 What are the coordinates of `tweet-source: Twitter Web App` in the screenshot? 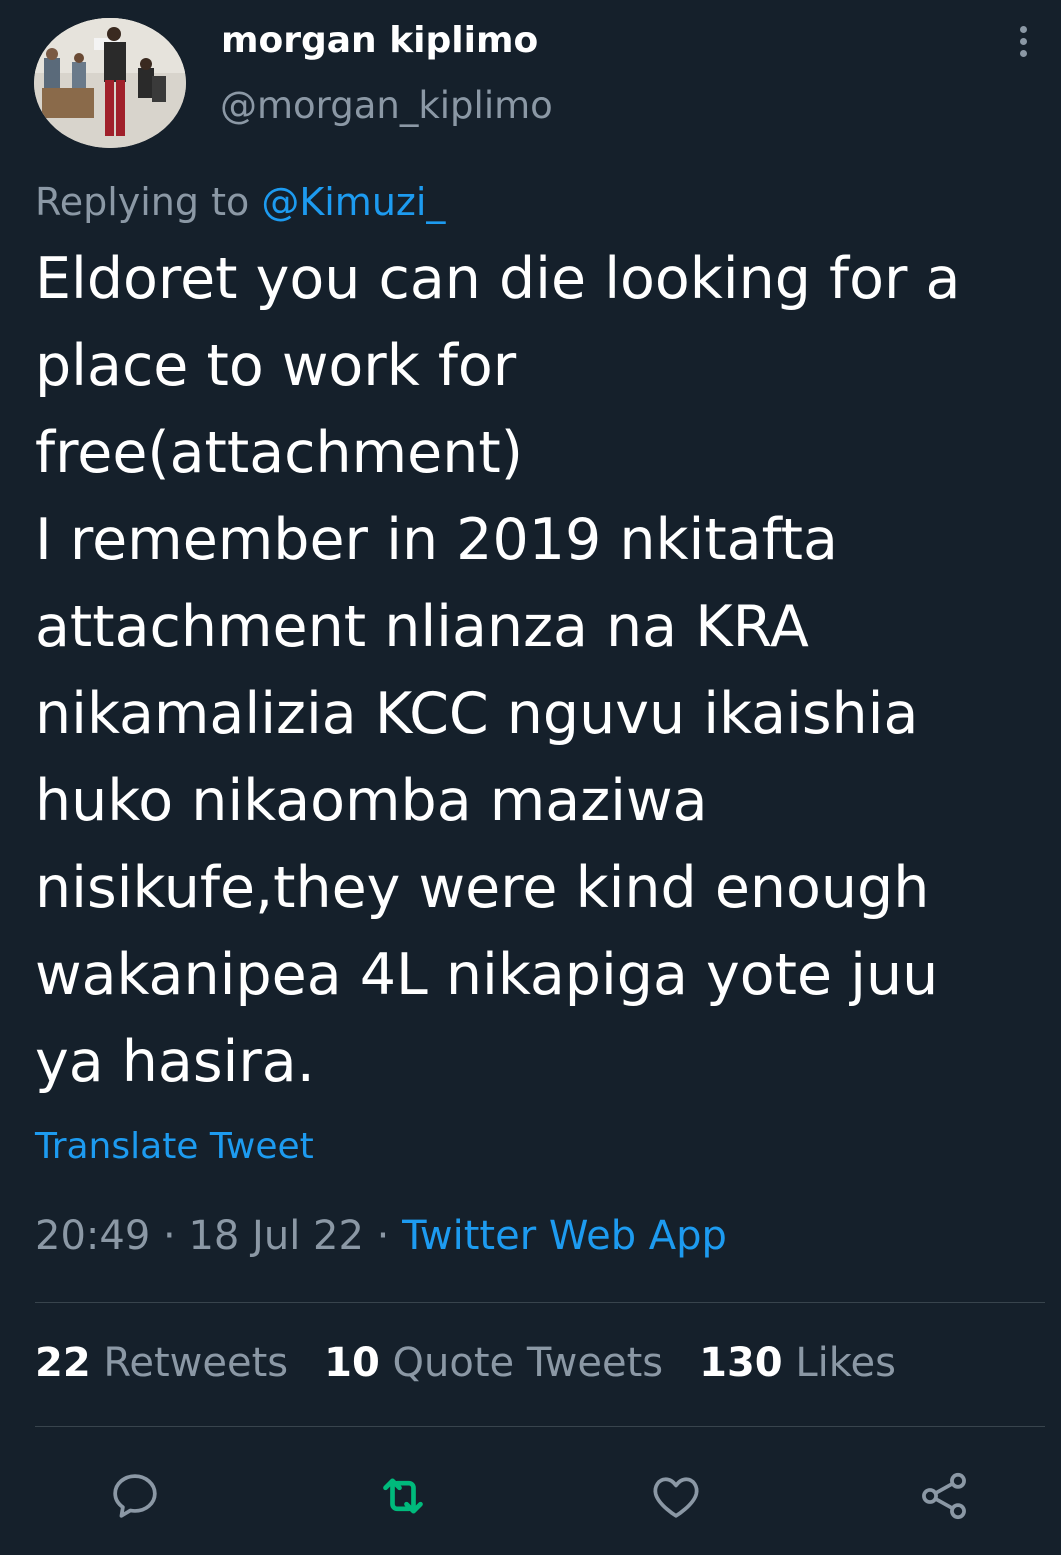 It's located at (564, 1236).